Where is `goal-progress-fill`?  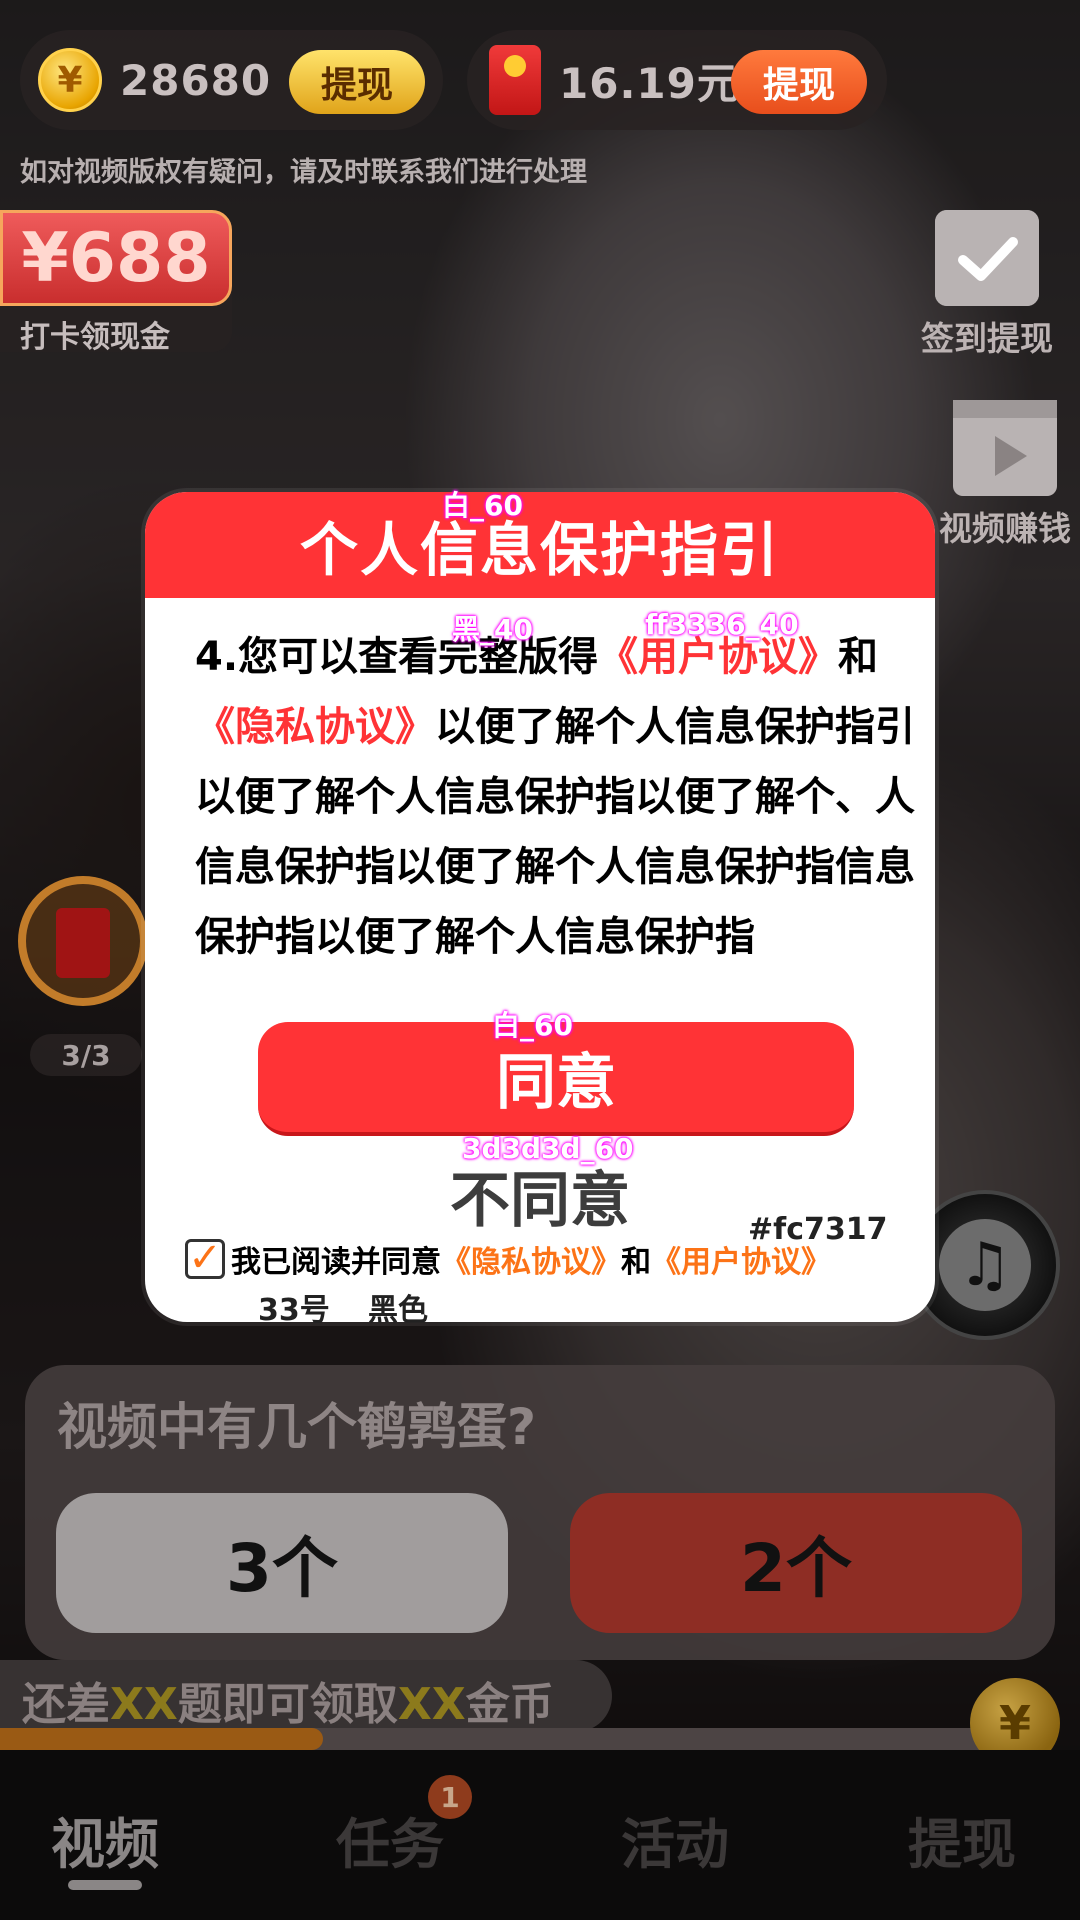 goal-progress-fill is located at coordinates (162, 1739).